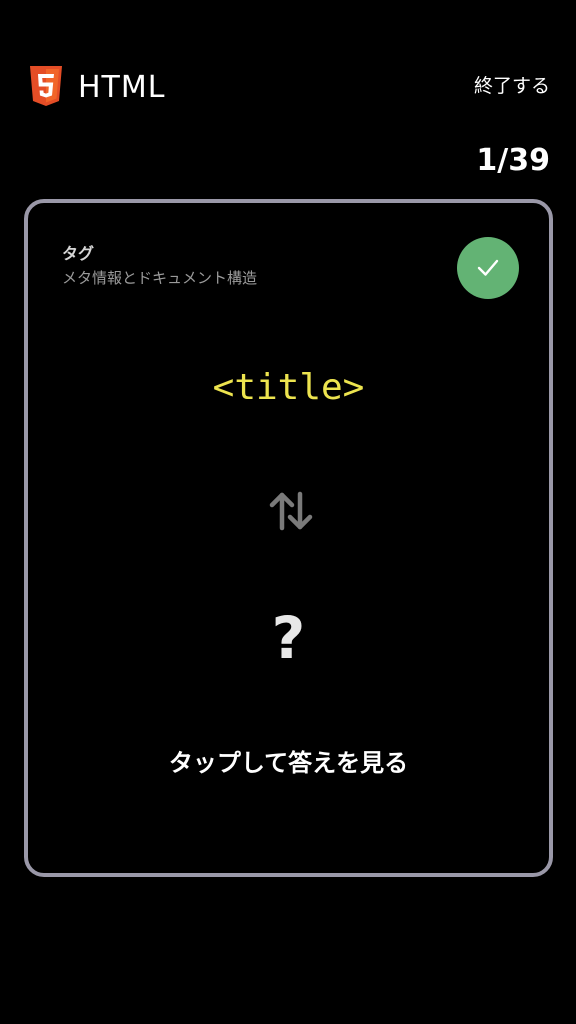 The image size is (576, 1024). I want to click on swap-vertical-icon, so click(291, 511).